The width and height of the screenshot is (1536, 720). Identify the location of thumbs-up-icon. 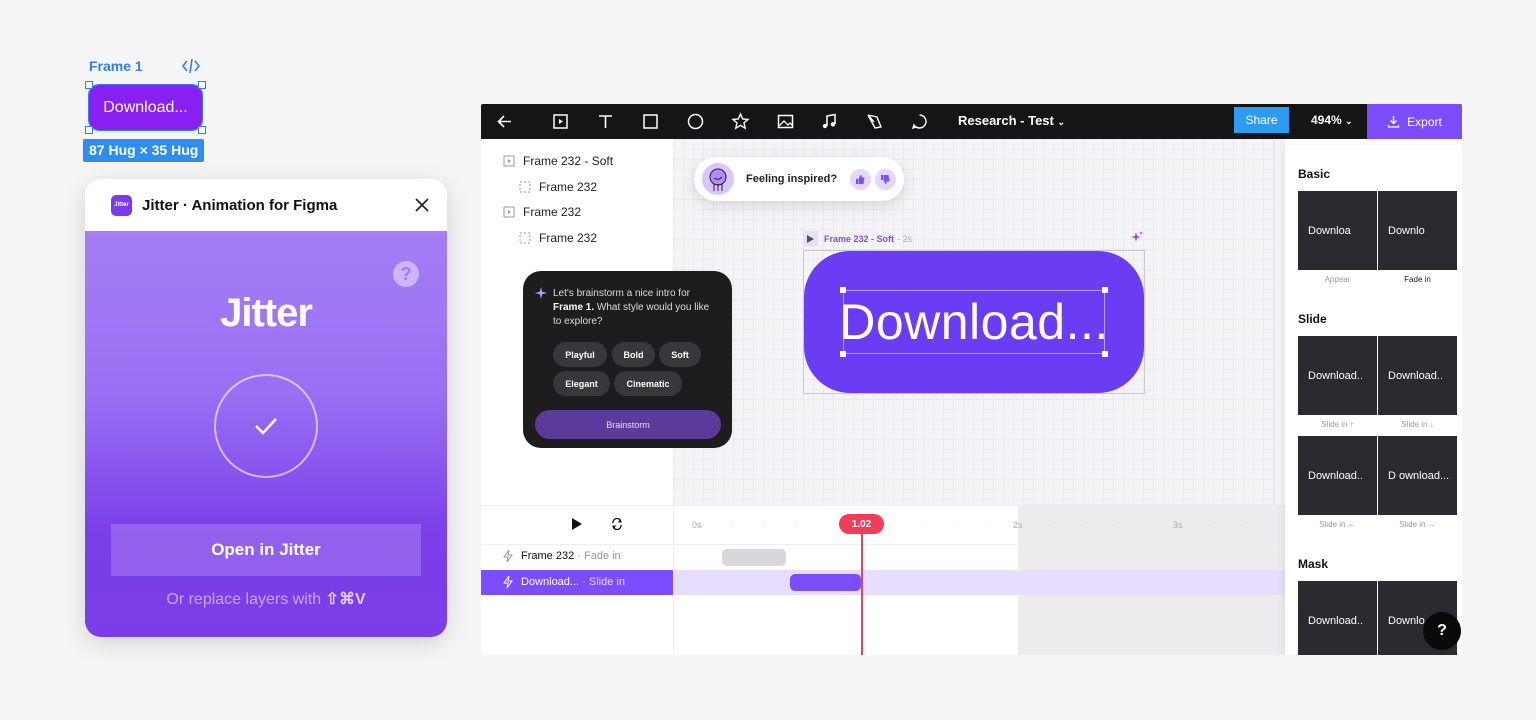
(860, 179).